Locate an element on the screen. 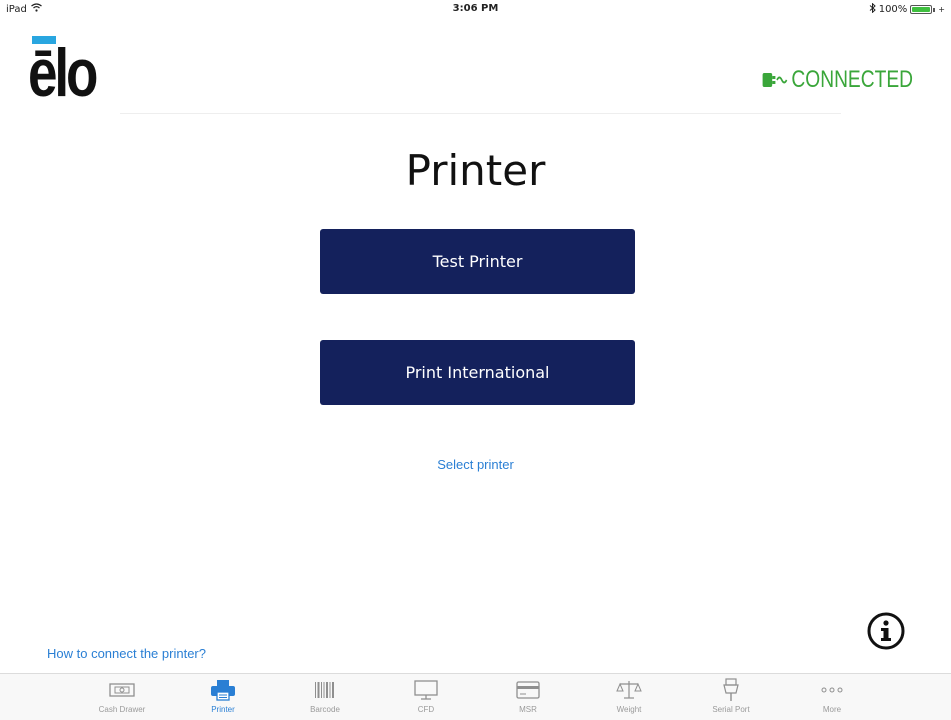 The height and width of the screenshot is (720, 951). print-international-label: Print International is located at coordinates (477, 372).